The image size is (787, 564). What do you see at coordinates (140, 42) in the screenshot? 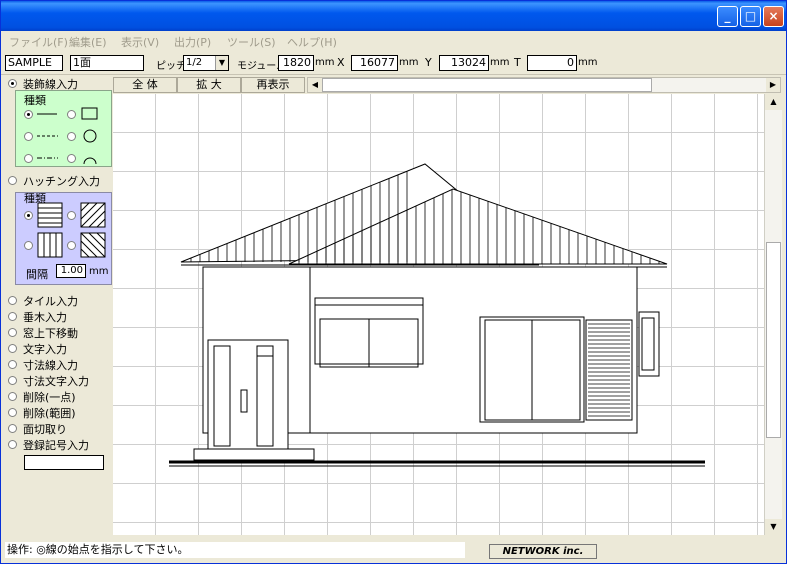
I see `menu-view: 表示(V)` at bounding box center [140, 42].